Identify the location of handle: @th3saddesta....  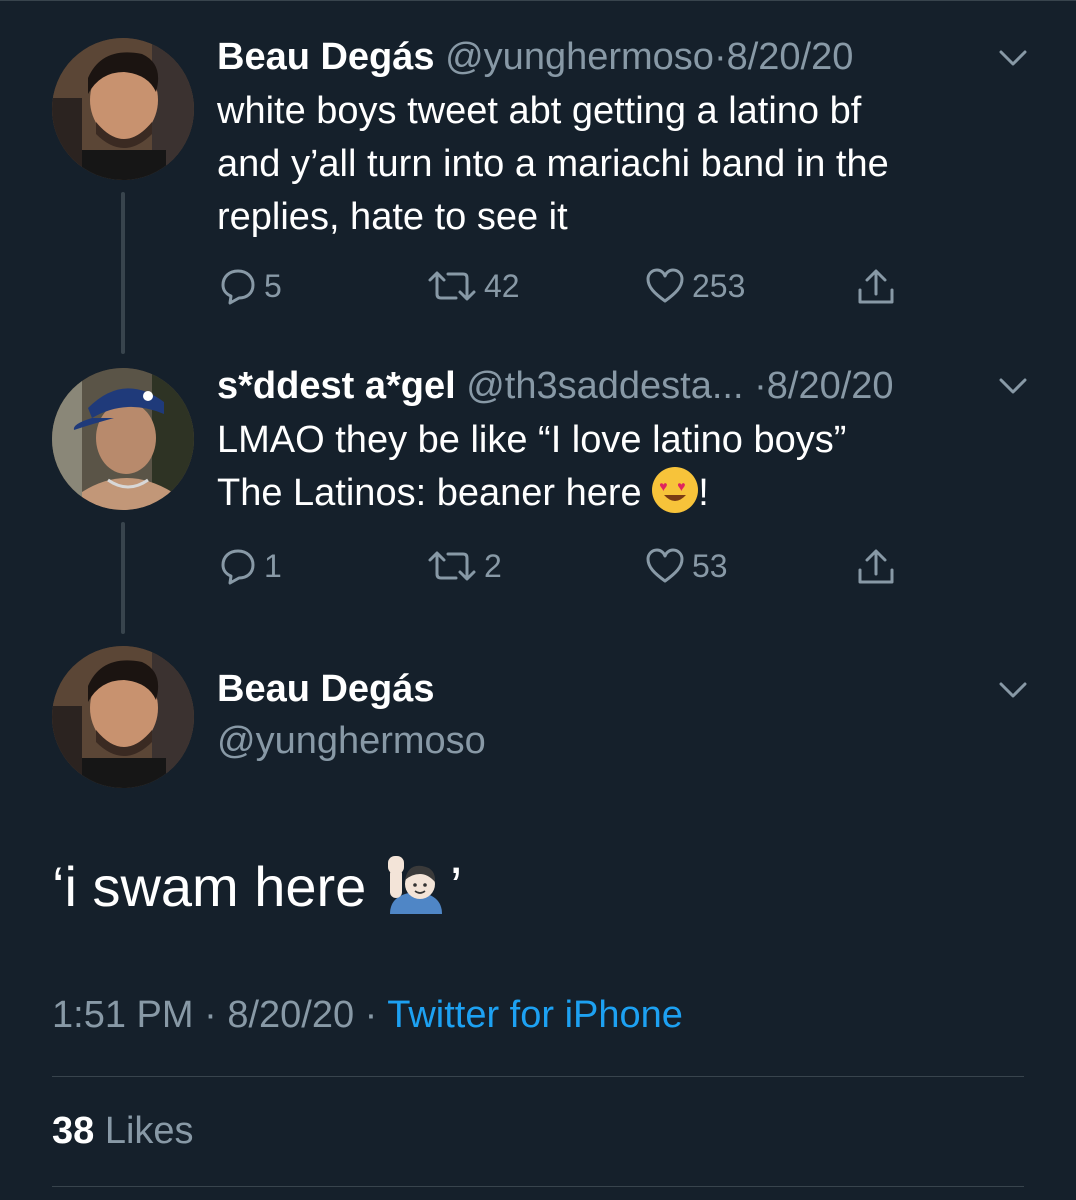
(604, 386).